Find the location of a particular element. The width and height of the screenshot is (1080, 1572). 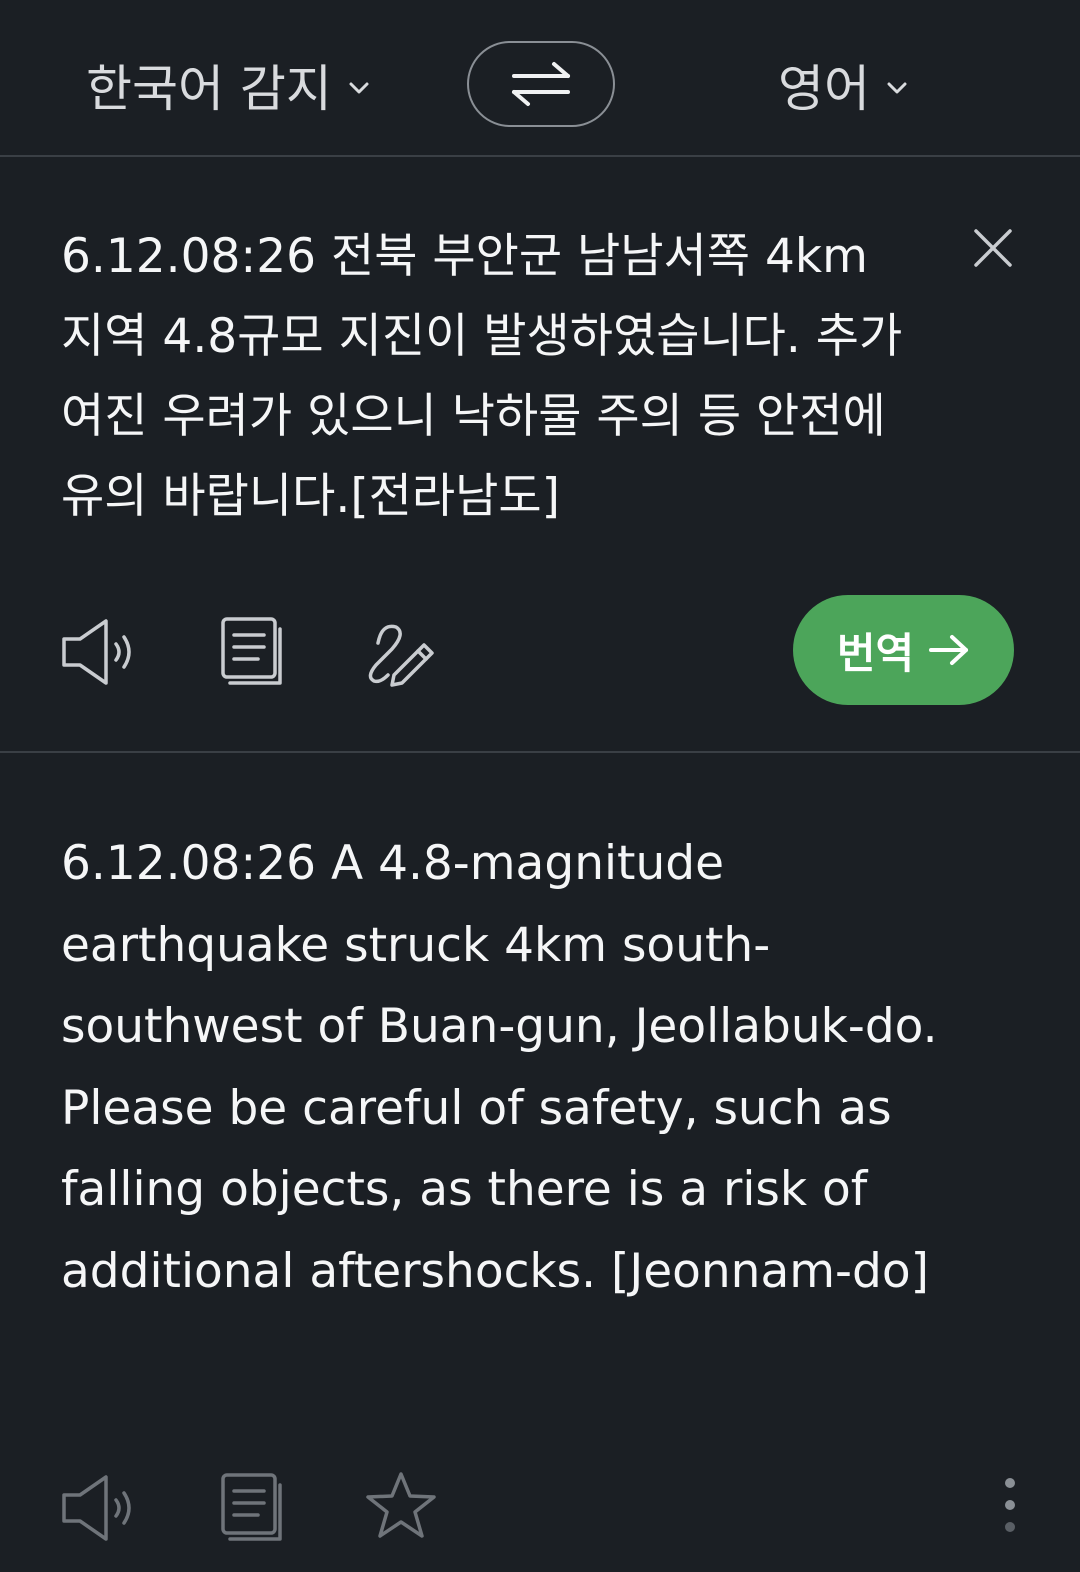

target-language-selector: 영어 is located at coordinates (844, 85).